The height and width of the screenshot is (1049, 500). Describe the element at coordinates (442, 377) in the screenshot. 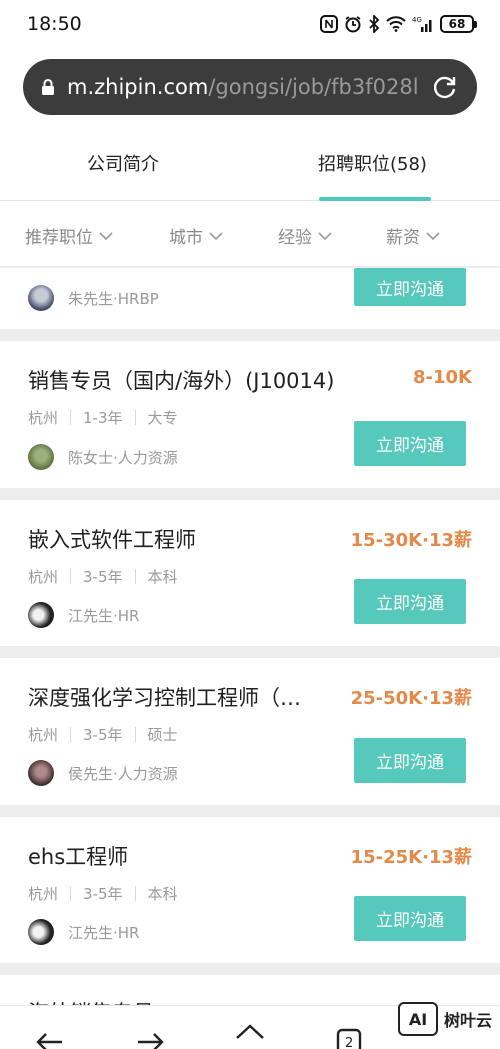

I see `job-salary: 8-10K` at that location.